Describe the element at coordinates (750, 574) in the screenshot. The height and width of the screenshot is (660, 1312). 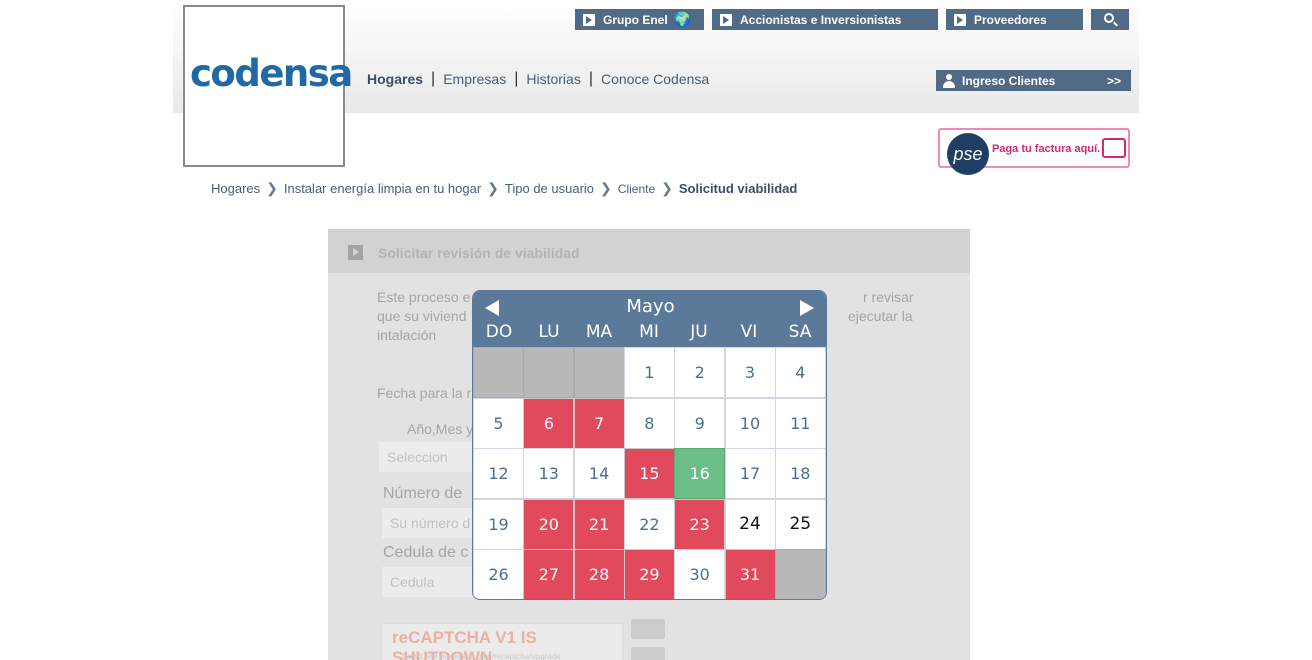
I see `calendar-day: 31` at that location.